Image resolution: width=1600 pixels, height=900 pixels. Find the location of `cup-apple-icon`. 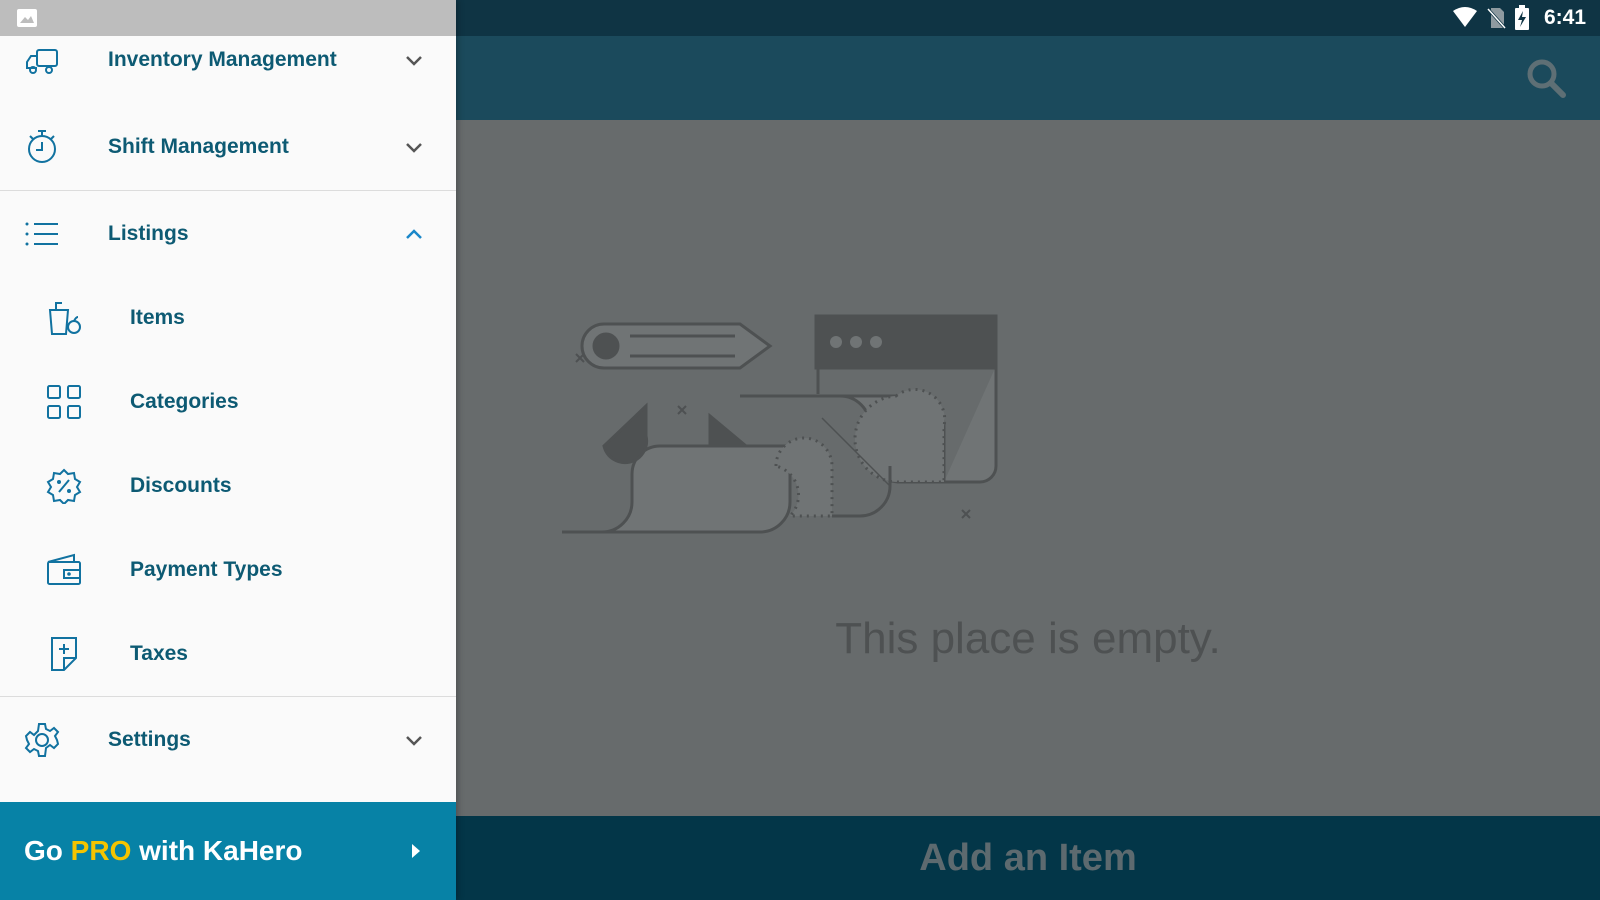

cup-apple-icon is located at coordinates (64, 318).